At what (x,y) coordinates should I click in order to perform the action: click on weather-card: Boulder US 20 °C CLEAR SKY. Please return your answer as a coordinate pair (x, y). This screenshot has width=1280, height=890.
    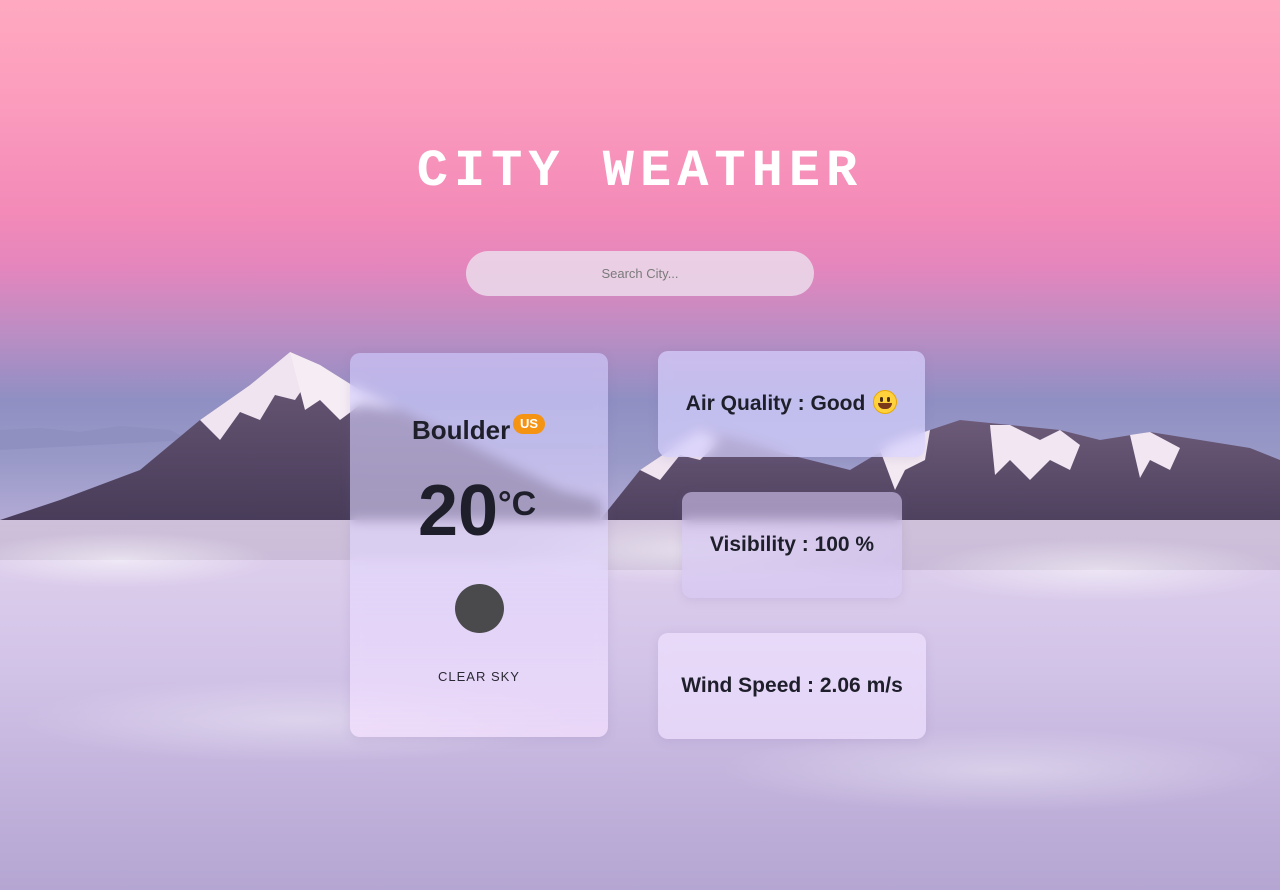
    Looking at the image, I should click on (479, 545).